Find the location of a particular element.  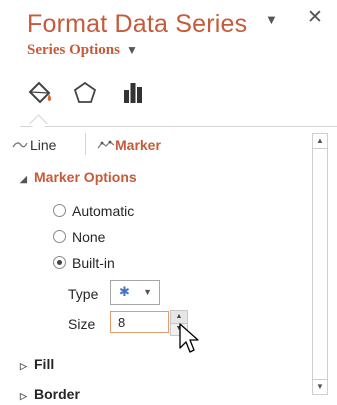

radio-none-label: None is located at coordinates (89, 237).